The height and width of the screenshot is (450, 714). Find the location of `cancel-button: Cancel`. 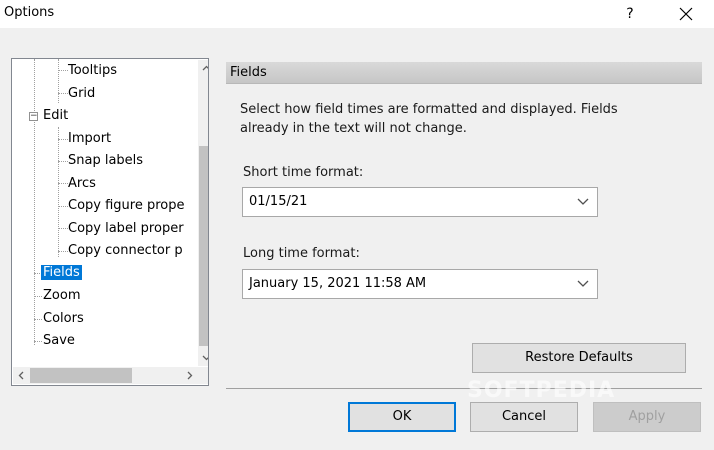

cancel-button: Cancel is located at coordinates (524, 417).